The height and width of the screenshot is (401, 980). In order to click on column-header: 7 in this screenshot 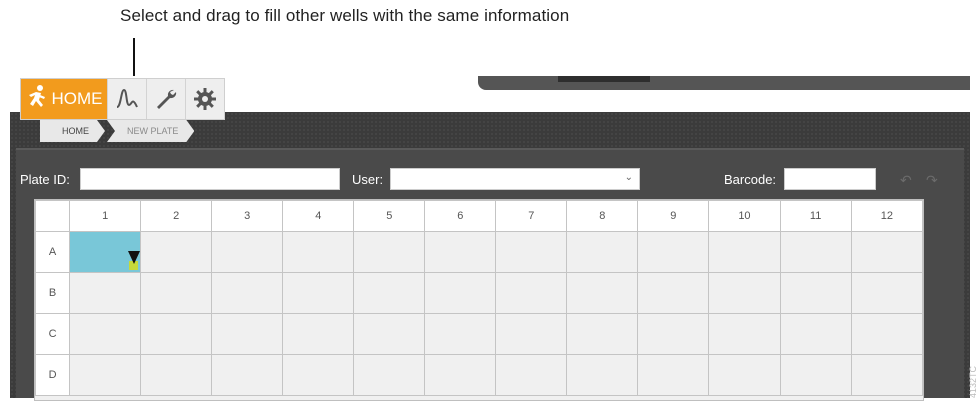, I will do `click(531, 216)`.